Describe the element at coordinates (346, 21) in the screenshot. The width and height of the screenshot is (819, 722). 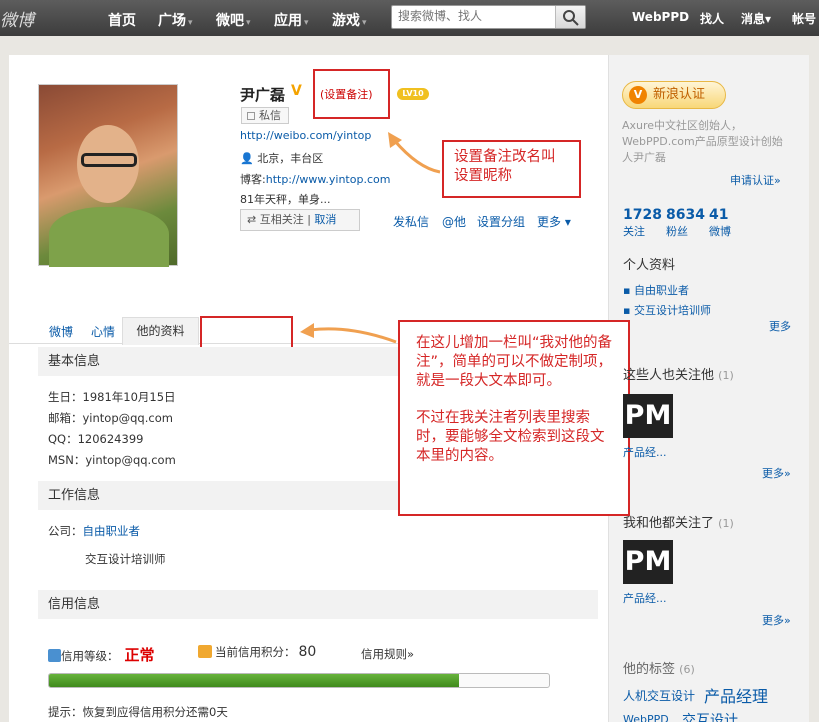
I see `nav-games-label: 游戏` at that location.